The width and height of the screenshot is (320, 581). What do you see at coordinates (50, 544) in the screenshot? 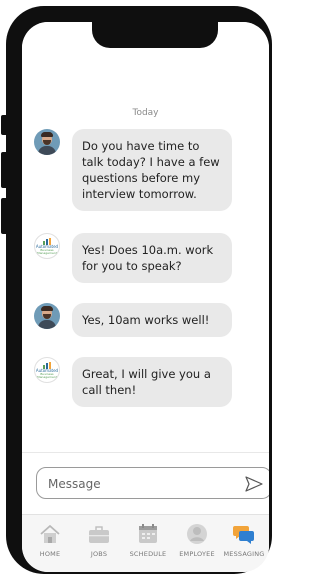
I see `tab-home: HOME` at bounding box center [50, 544].